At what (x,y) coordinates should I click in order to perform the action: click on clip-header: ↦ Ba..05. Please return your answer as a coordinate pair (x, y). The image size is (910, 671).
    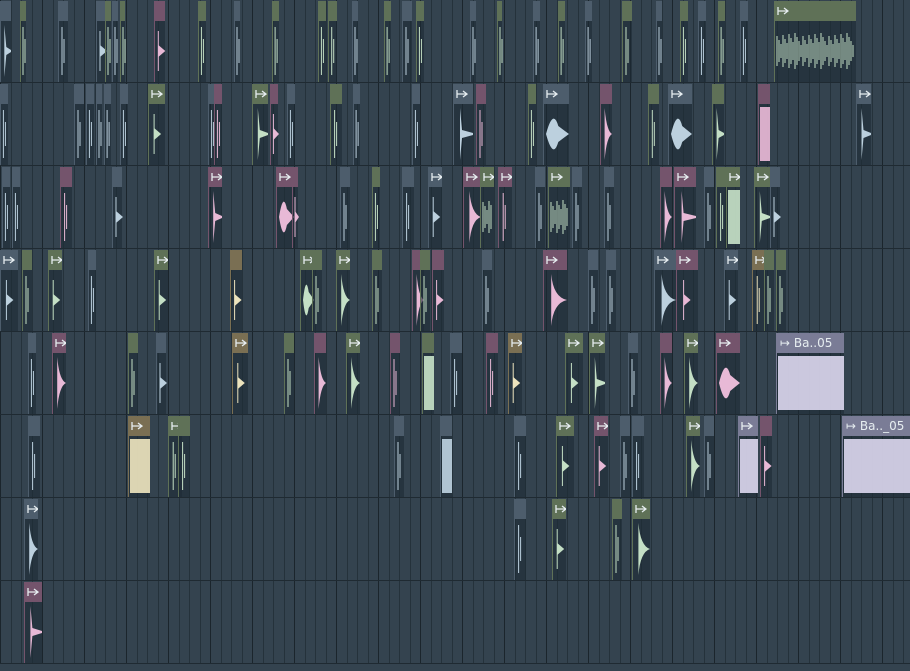
    Looking at the image, I should click on (810, 343).